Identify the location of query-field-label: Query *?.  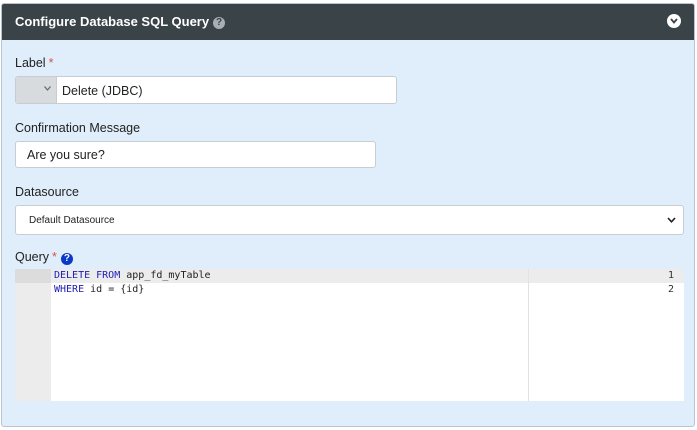
(44, 257).